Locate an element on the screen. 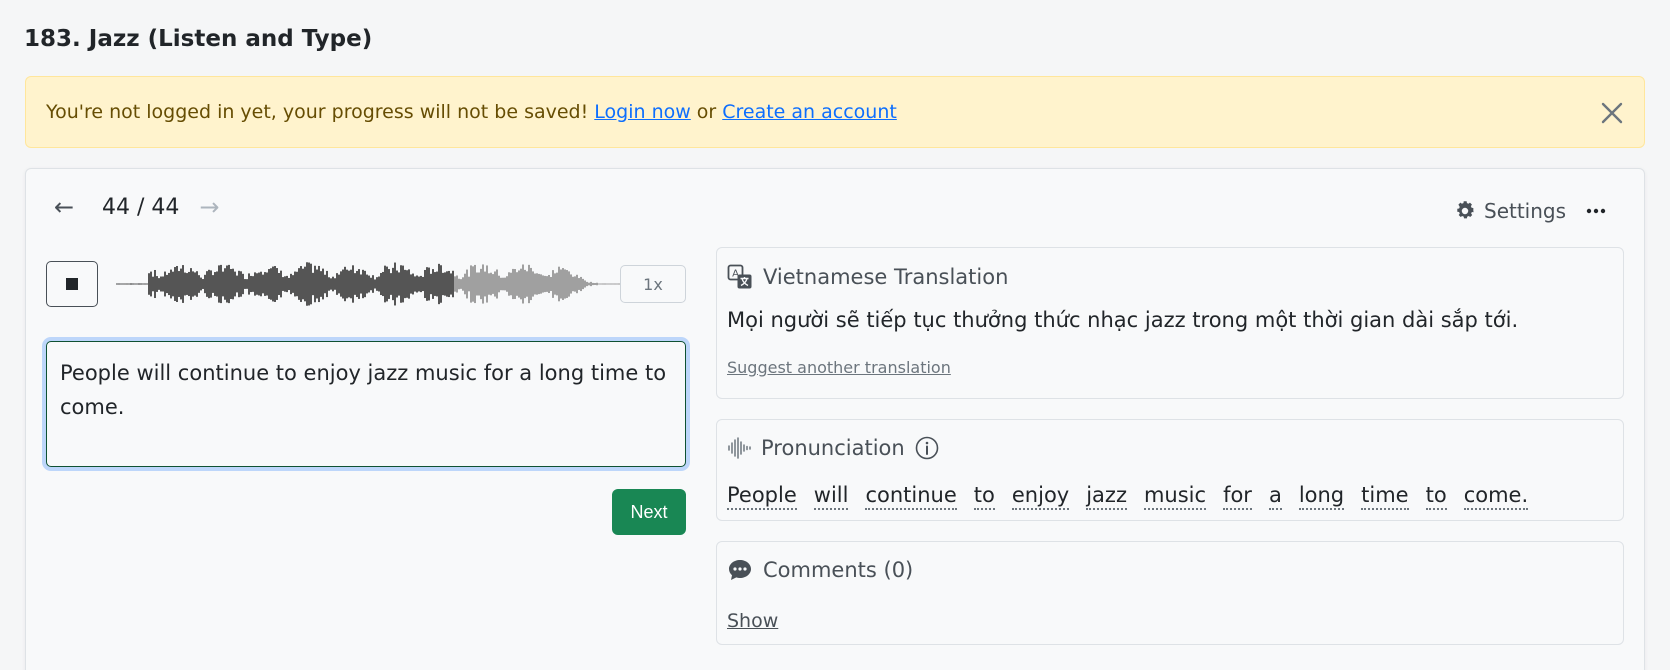 The width and height of the screenshot is (1670, 670). pronunciation-word: time is located at coordinates (1385, 496).